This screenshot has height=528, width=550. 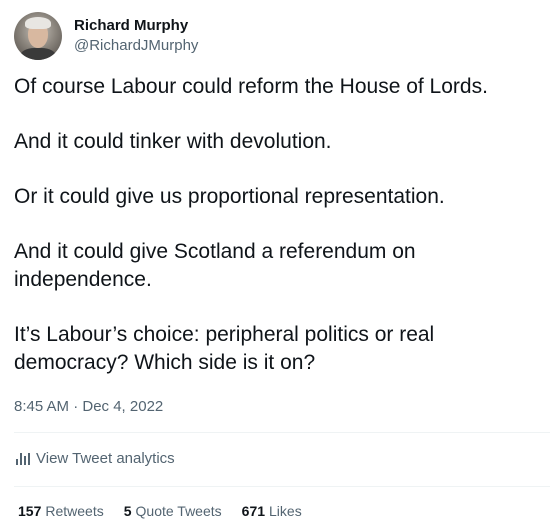 I want to click on view-analytics-link: View Tweet analytics, so click(x=95, y=459).